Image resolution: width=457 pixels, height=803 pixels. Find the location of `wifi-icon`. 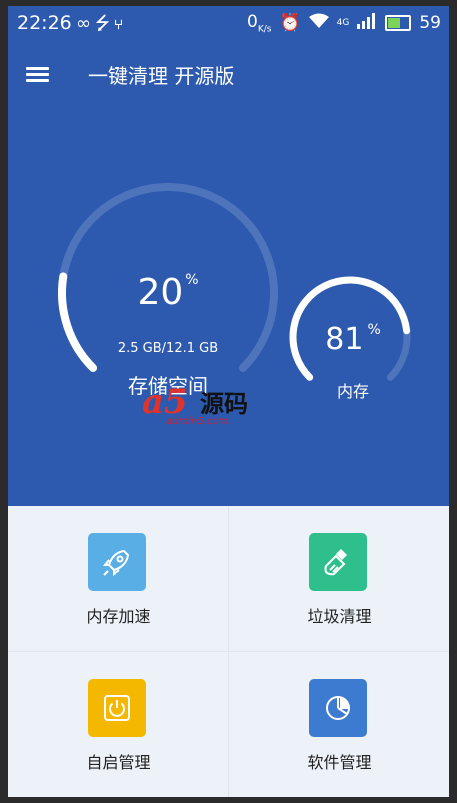

wifi-icon is located at coordinates (318, 23).